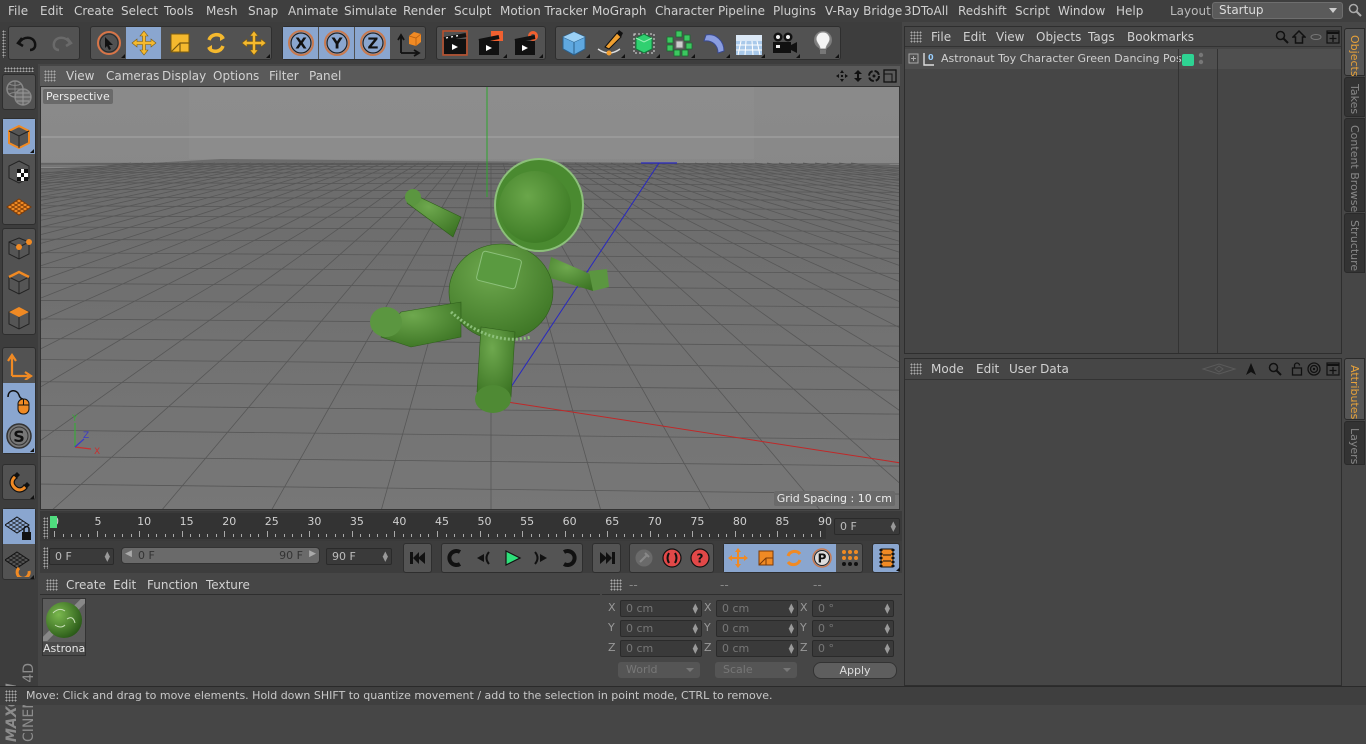 The height and width of the screenshot is (744, 1366). What do you see at coordinates (236, 76) in the screenshot?
I see `viewport-menu-options: Options` at bounding box center [236, 76].